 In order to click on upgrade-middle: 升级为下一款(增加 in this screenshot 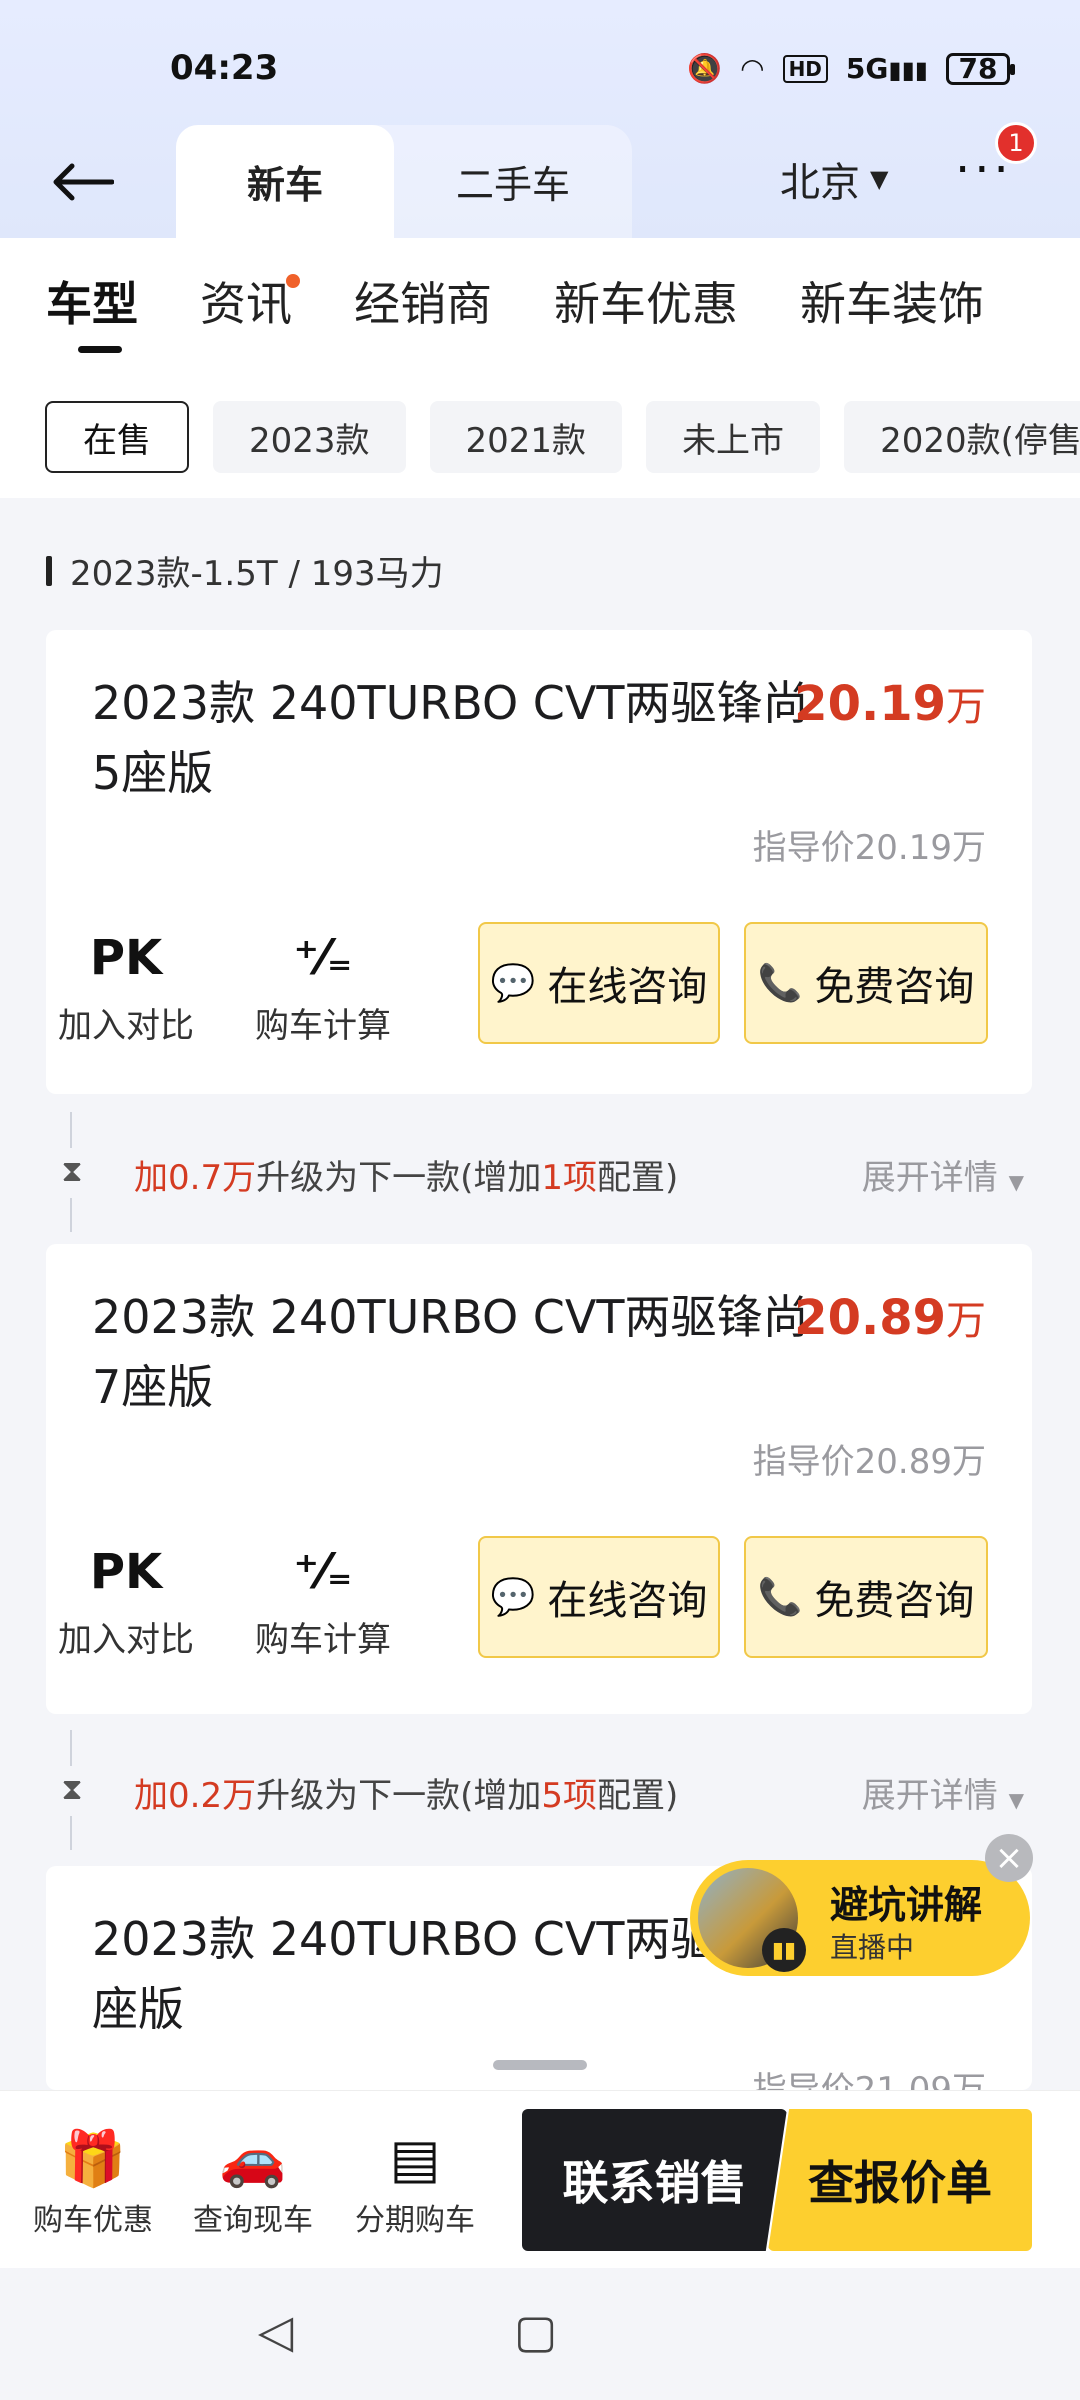, I will do `click(399, 1178)`.